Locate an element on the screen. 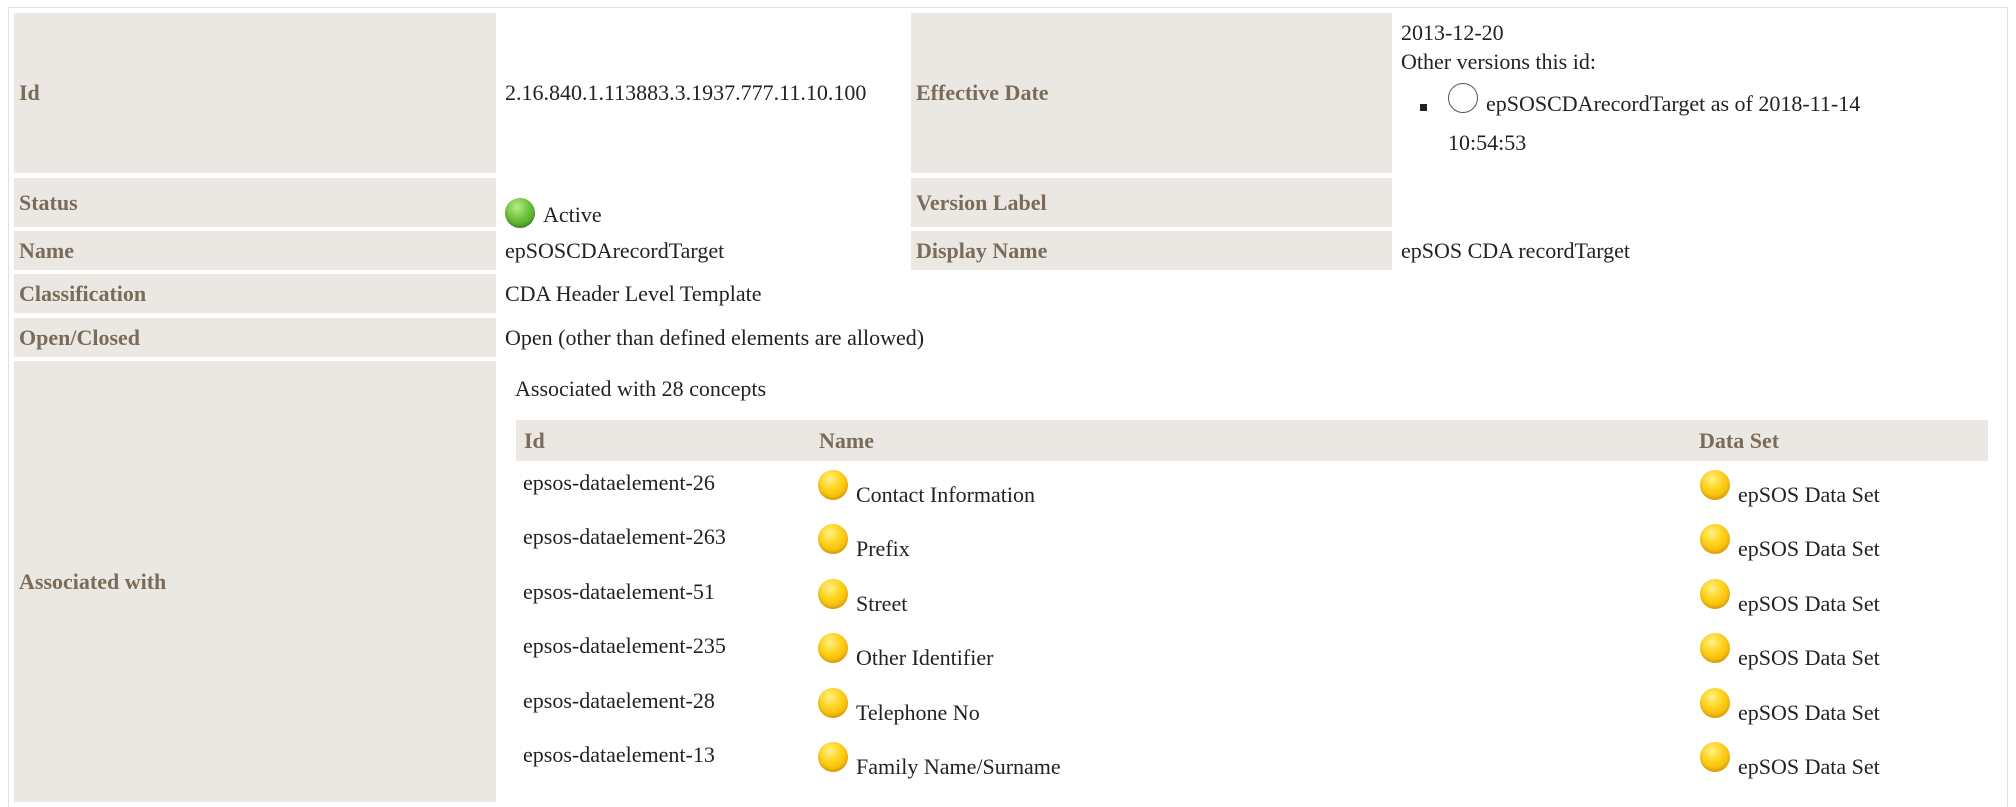 This screenshot has width=2016, height=807. display-name-value: epSOS CDA recordTarget is located at coordinates (1516, 250).